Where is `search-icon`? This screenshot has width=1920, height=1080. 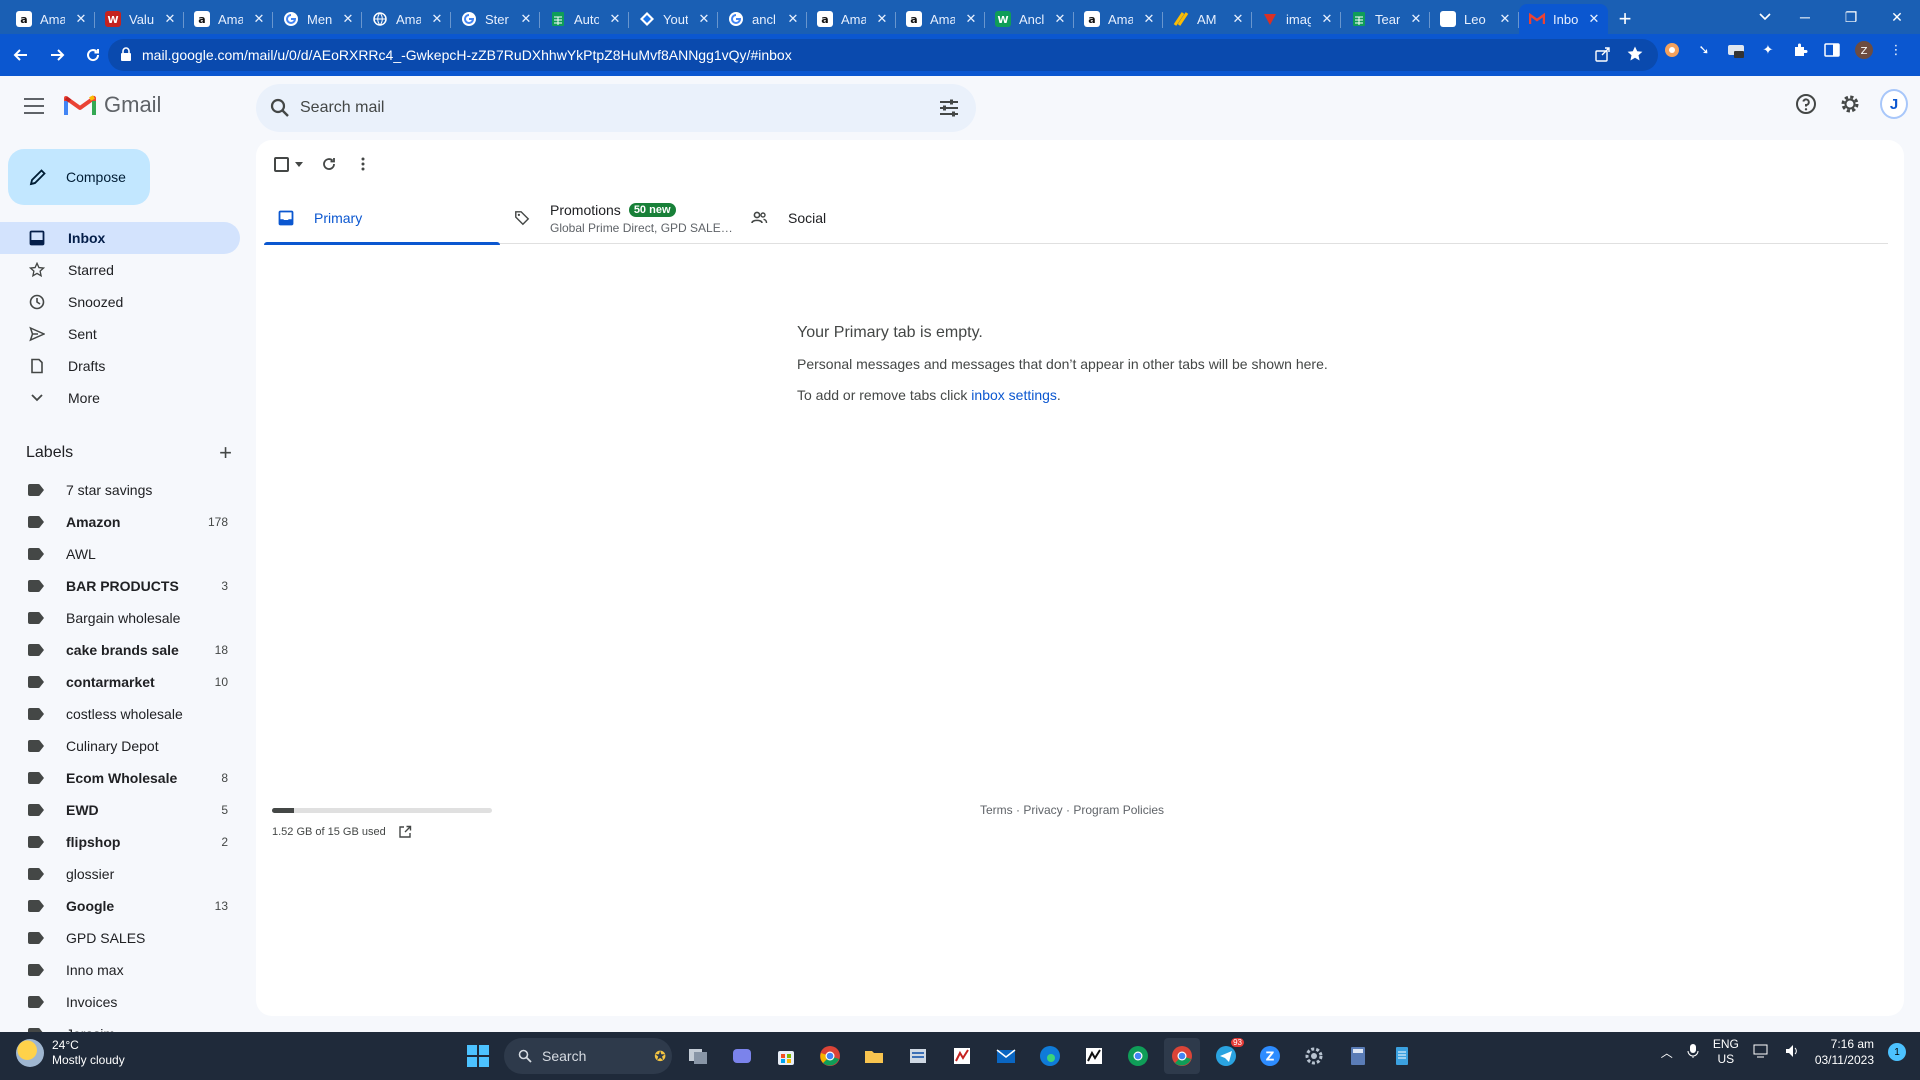 search-icon is located at coordinates (280, 108).